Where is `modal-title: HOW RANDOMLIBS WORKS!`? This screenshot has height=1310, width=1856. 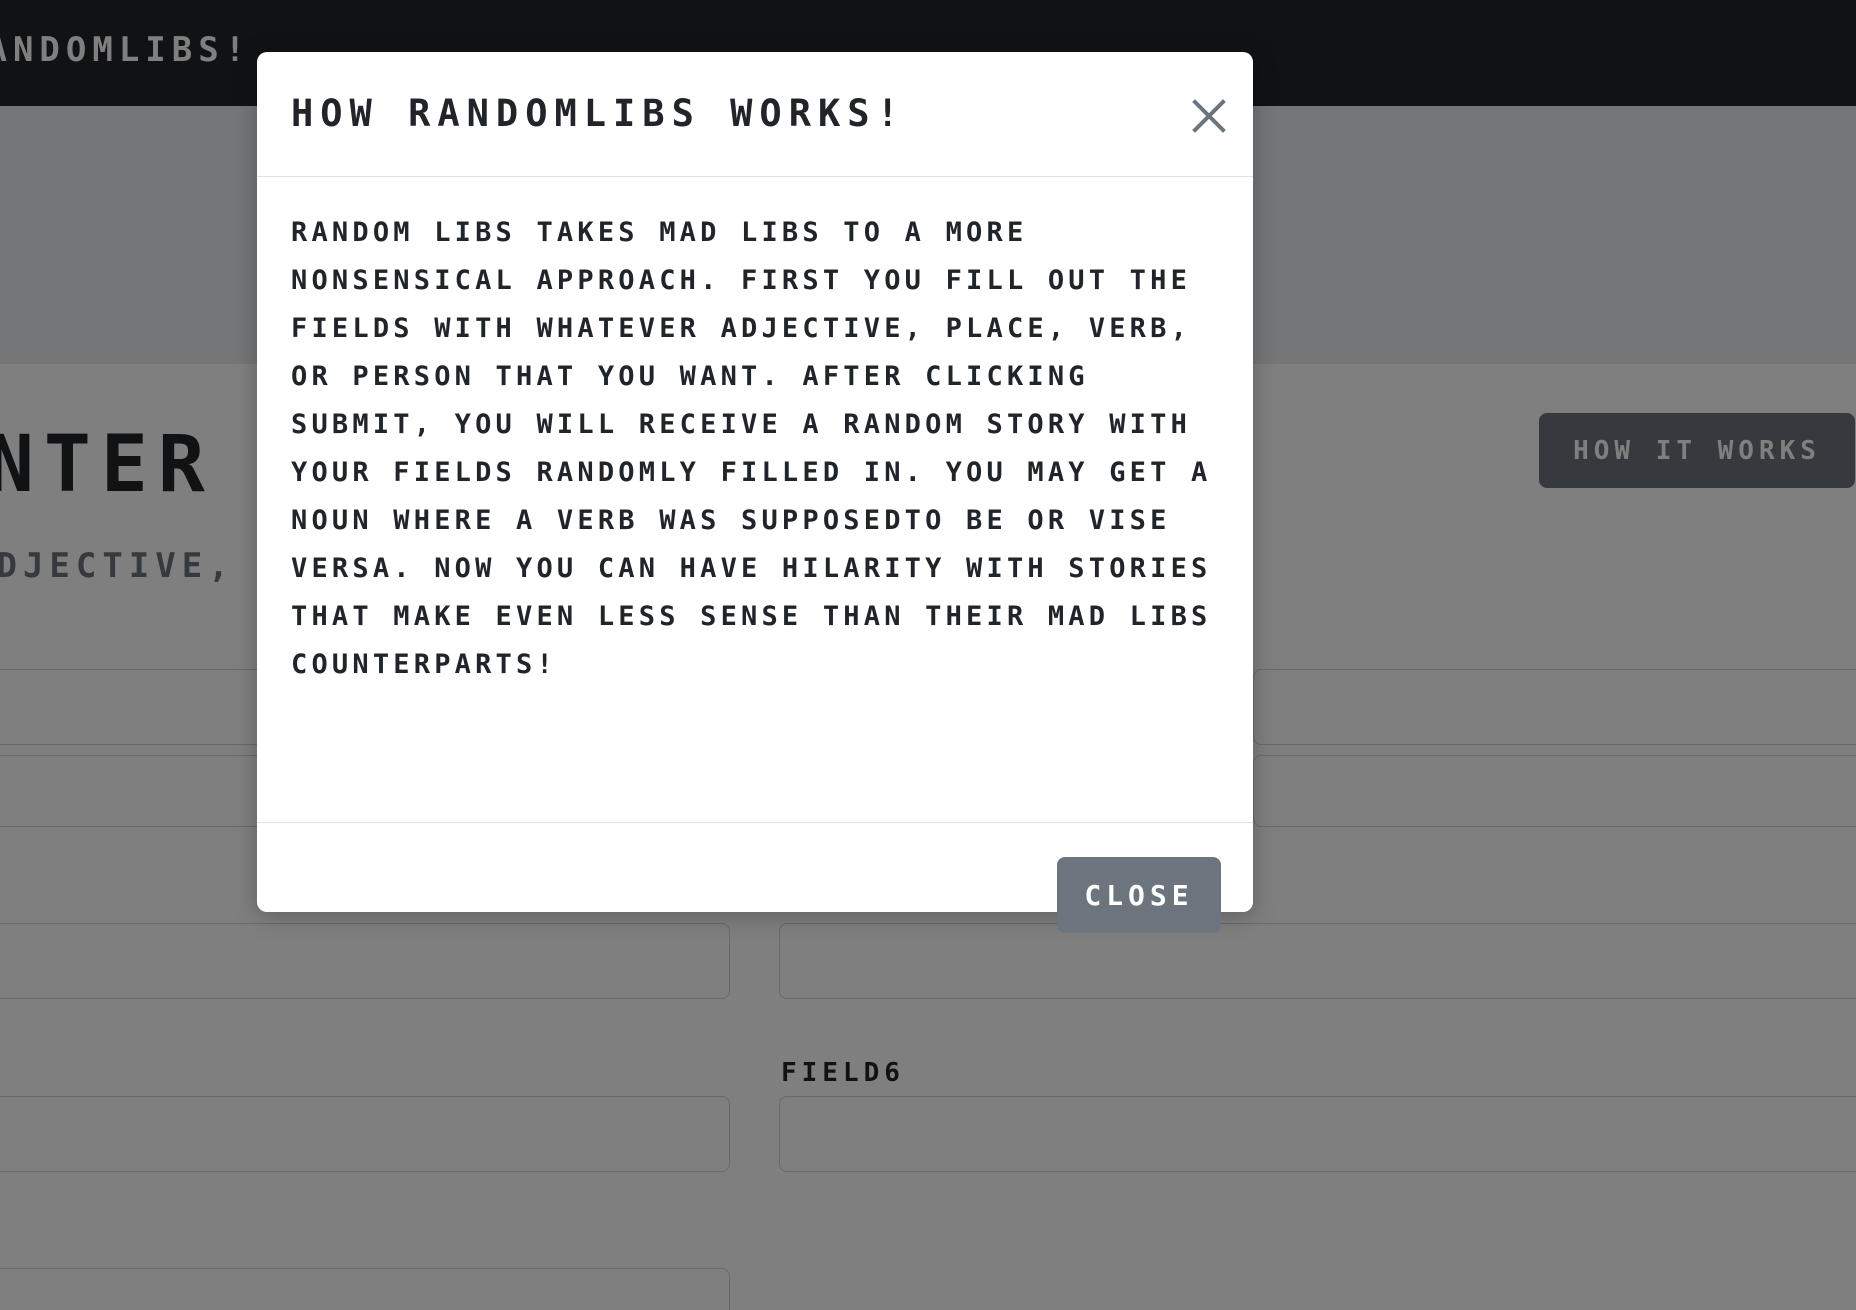
modal-title: HOW RANDOMLIBS WORKS! is located at coordinates (598, 113).